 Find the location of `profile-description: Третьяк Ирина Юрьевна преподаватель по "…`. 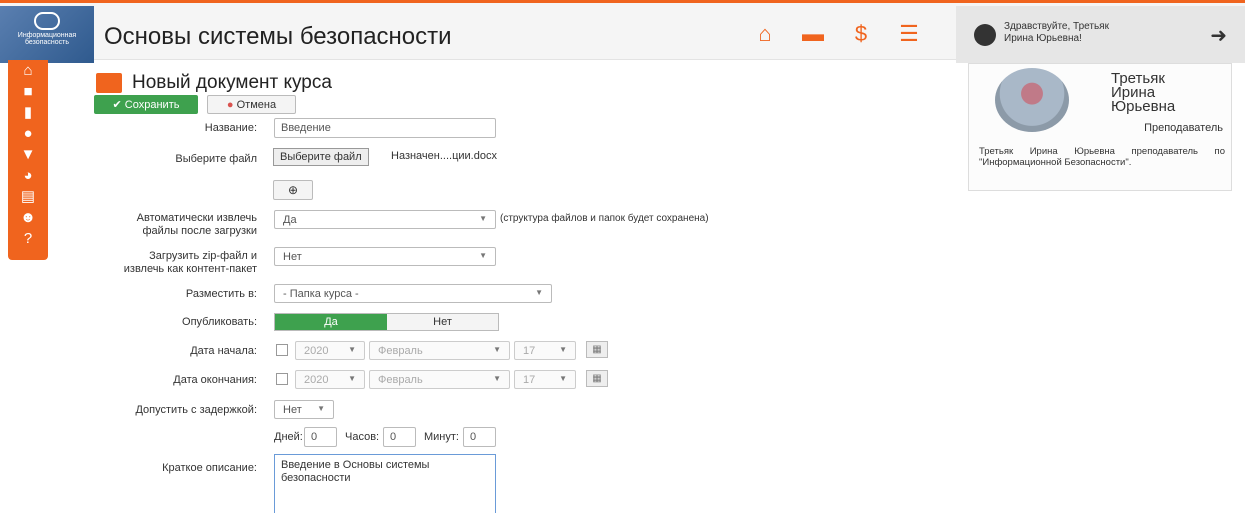

profile-description: Третьяк Ирина Юрьевна преподаватель по "… is located at coordinates (1102, 157).